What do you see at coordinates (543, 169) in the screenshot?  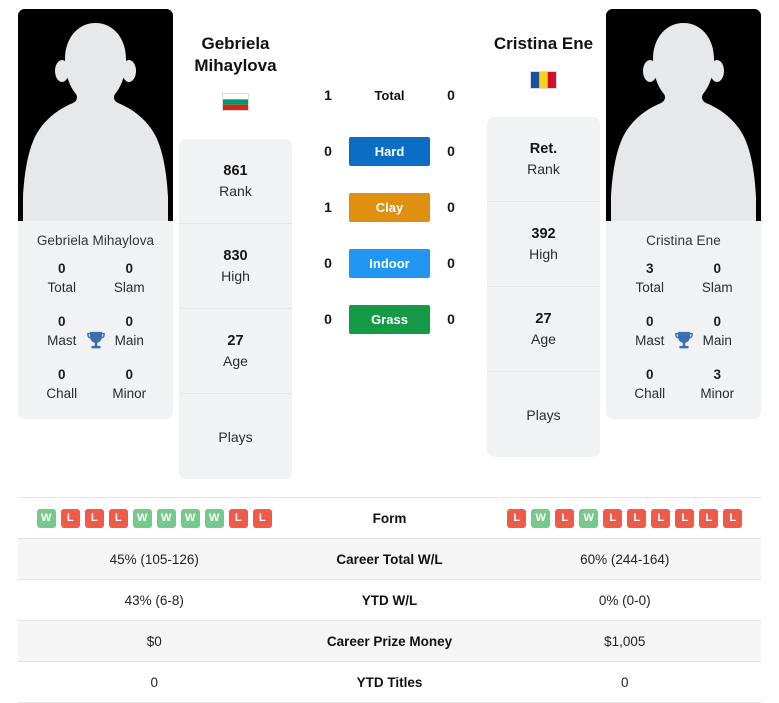 I see `stat-label: Rank` at bounding box center [543, 169].